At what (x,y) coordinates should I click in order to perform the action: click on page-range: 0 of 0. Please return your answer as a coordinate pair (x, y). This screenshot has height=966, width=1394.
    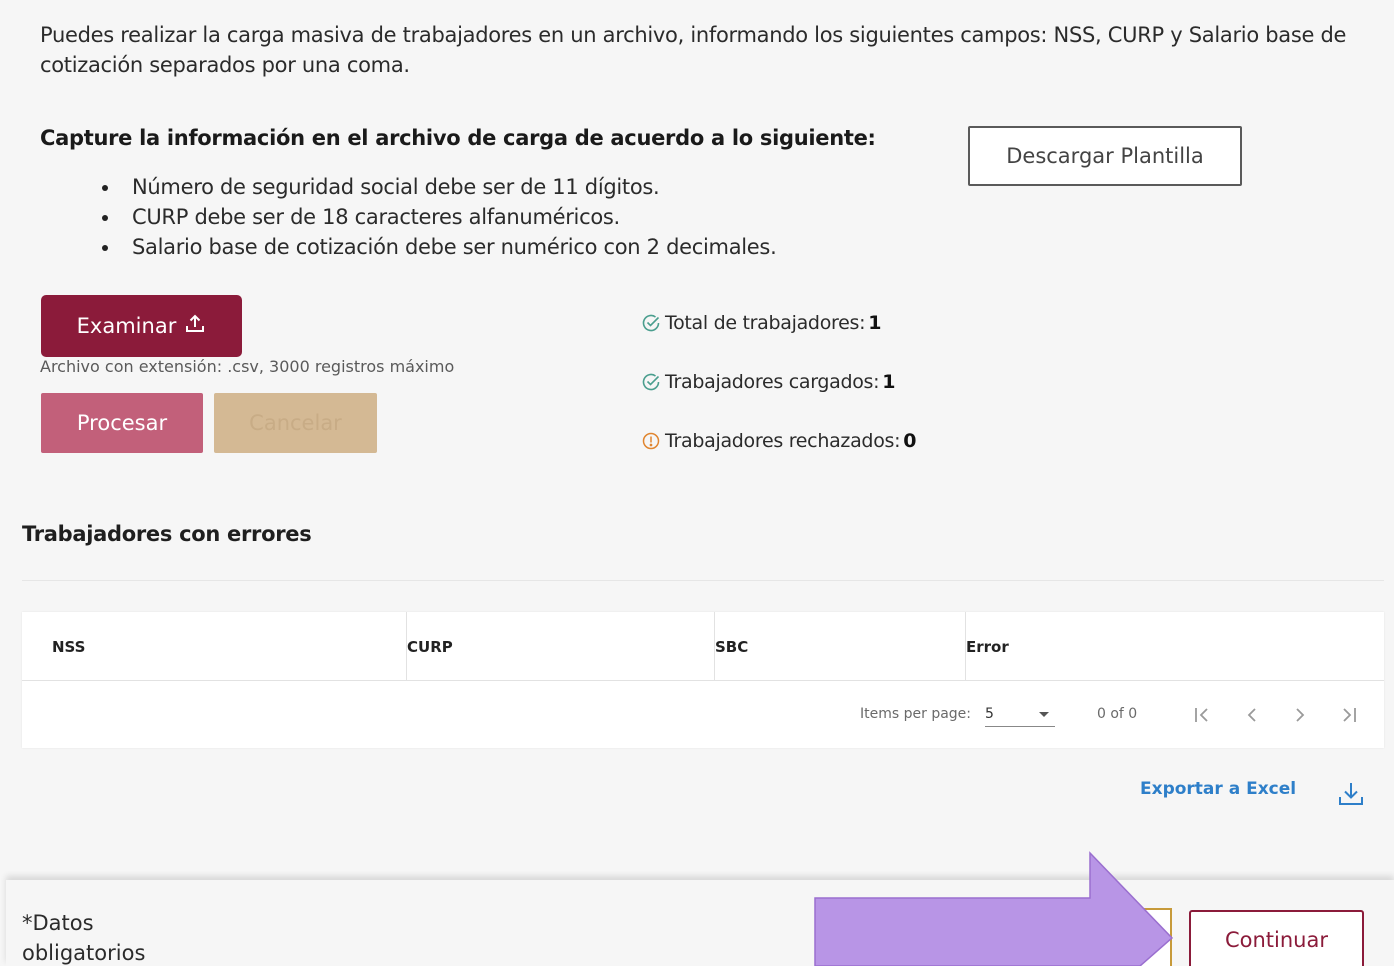
    Looking at the image, I should click on (1117, 714).